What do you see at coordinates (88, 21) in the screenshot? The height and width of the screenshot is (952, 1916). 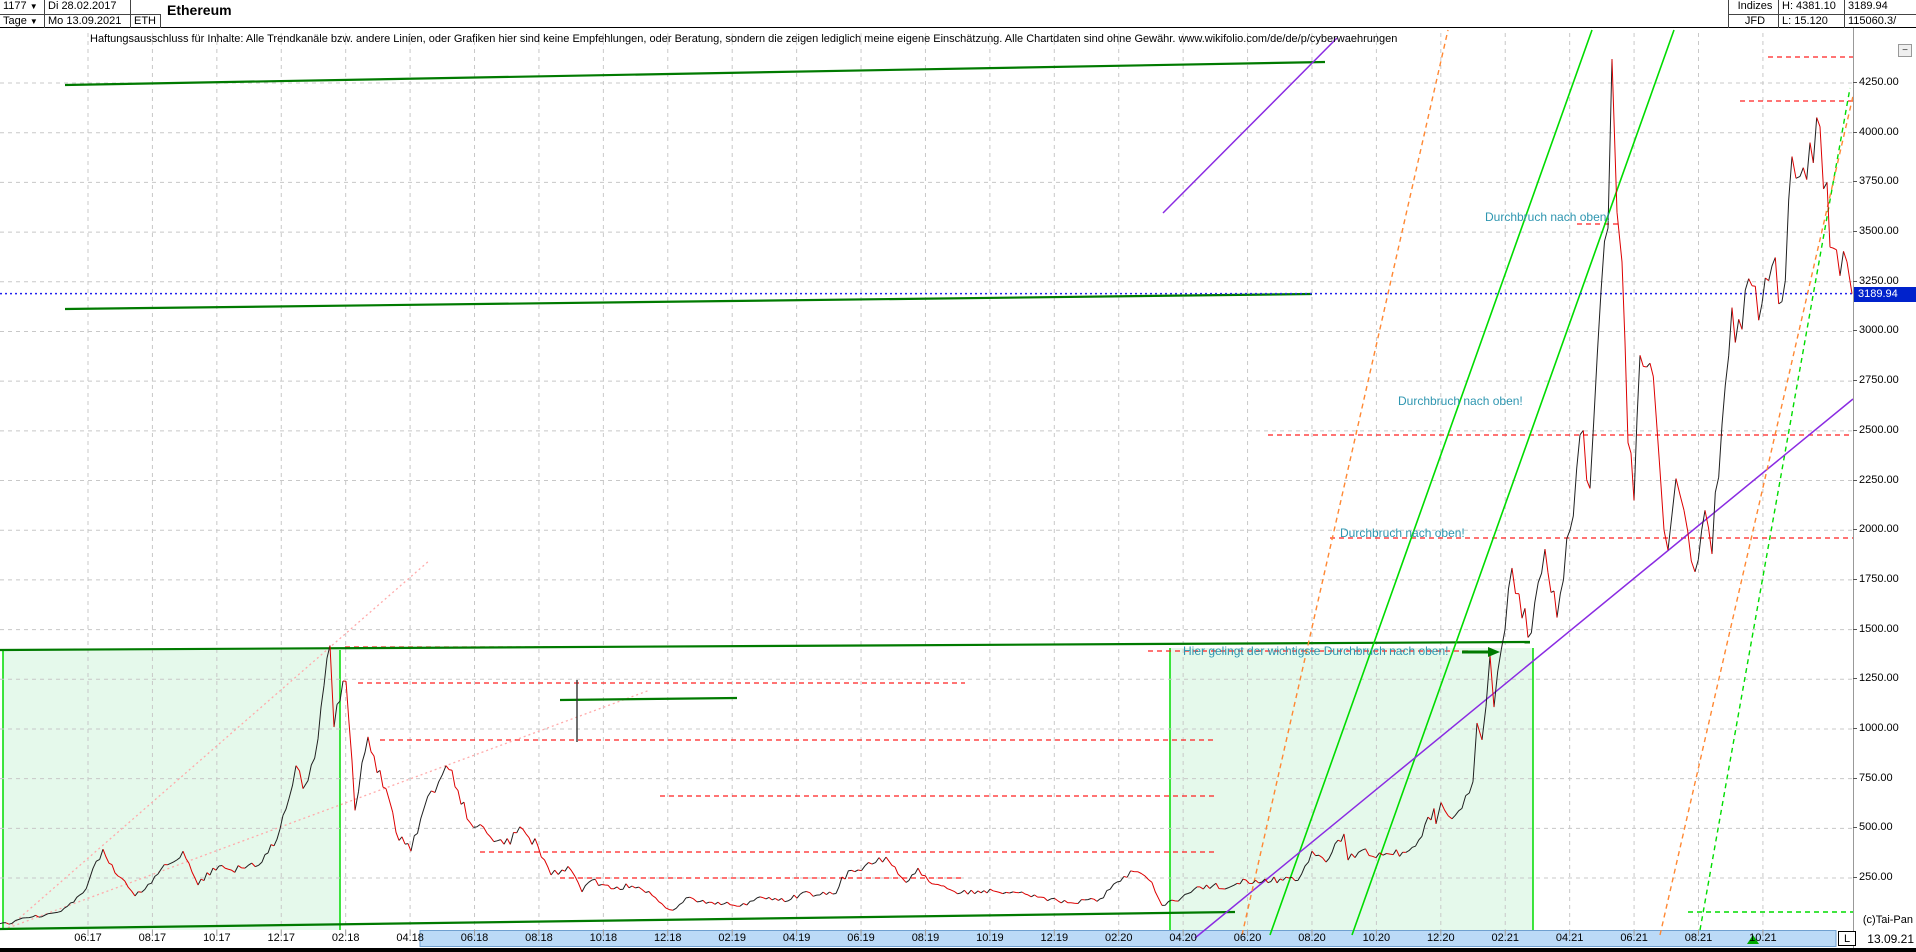 I see `end-date-cell: Mo 13.09.2021` at bounding box center [88, 21].